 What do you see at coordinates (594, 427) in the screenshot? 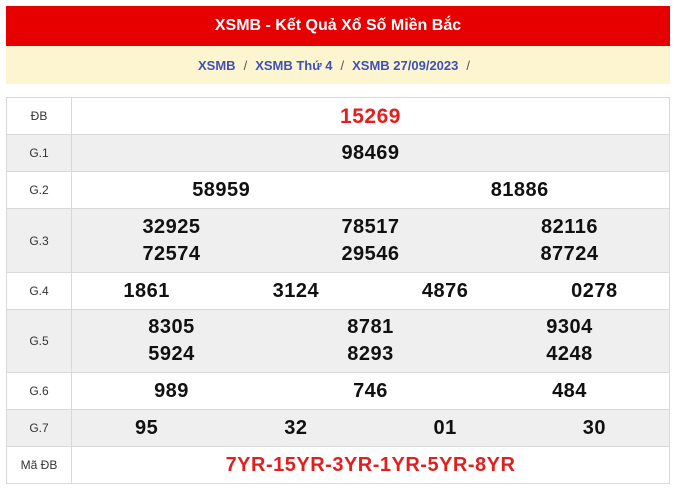
I see `prize-number: 30` at bounding box center [594, 427].